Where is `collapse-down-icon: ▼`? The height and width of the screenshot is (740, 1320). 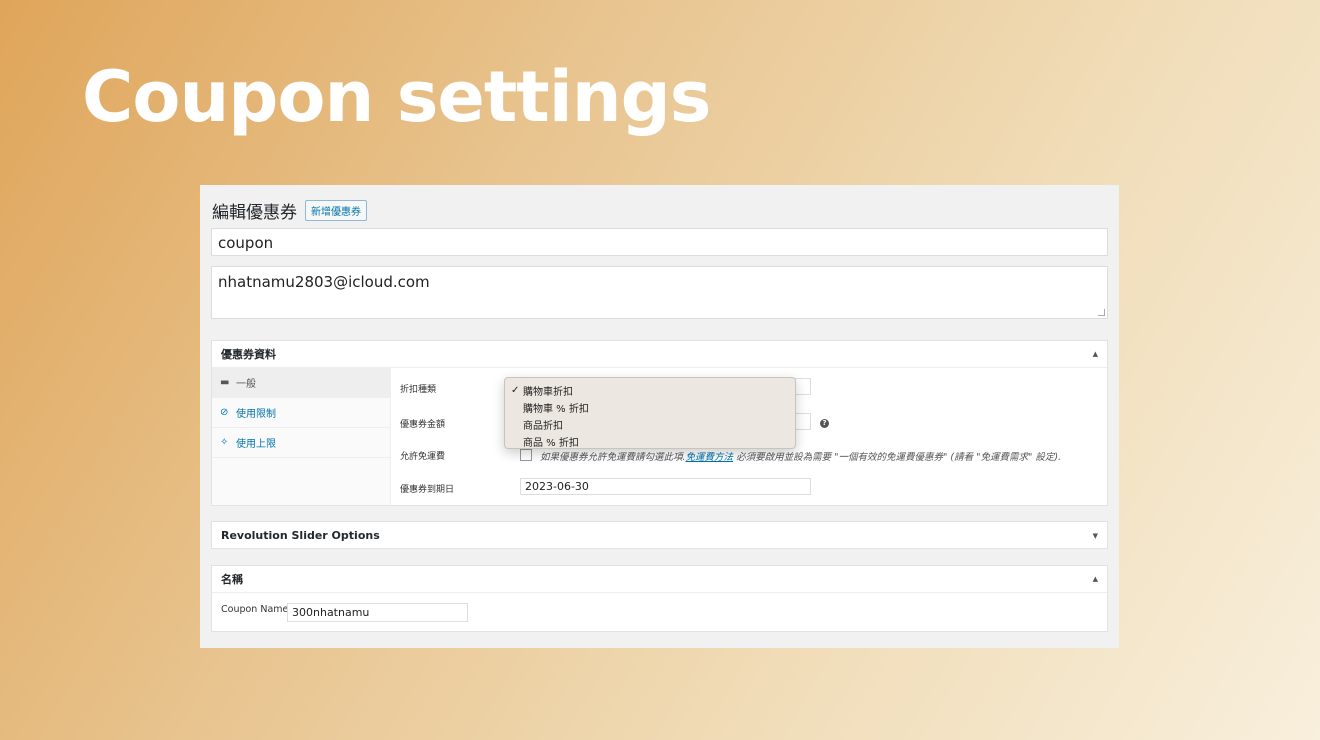
collapse-down-icon: ▼ is located at coordinates (1095, 536).